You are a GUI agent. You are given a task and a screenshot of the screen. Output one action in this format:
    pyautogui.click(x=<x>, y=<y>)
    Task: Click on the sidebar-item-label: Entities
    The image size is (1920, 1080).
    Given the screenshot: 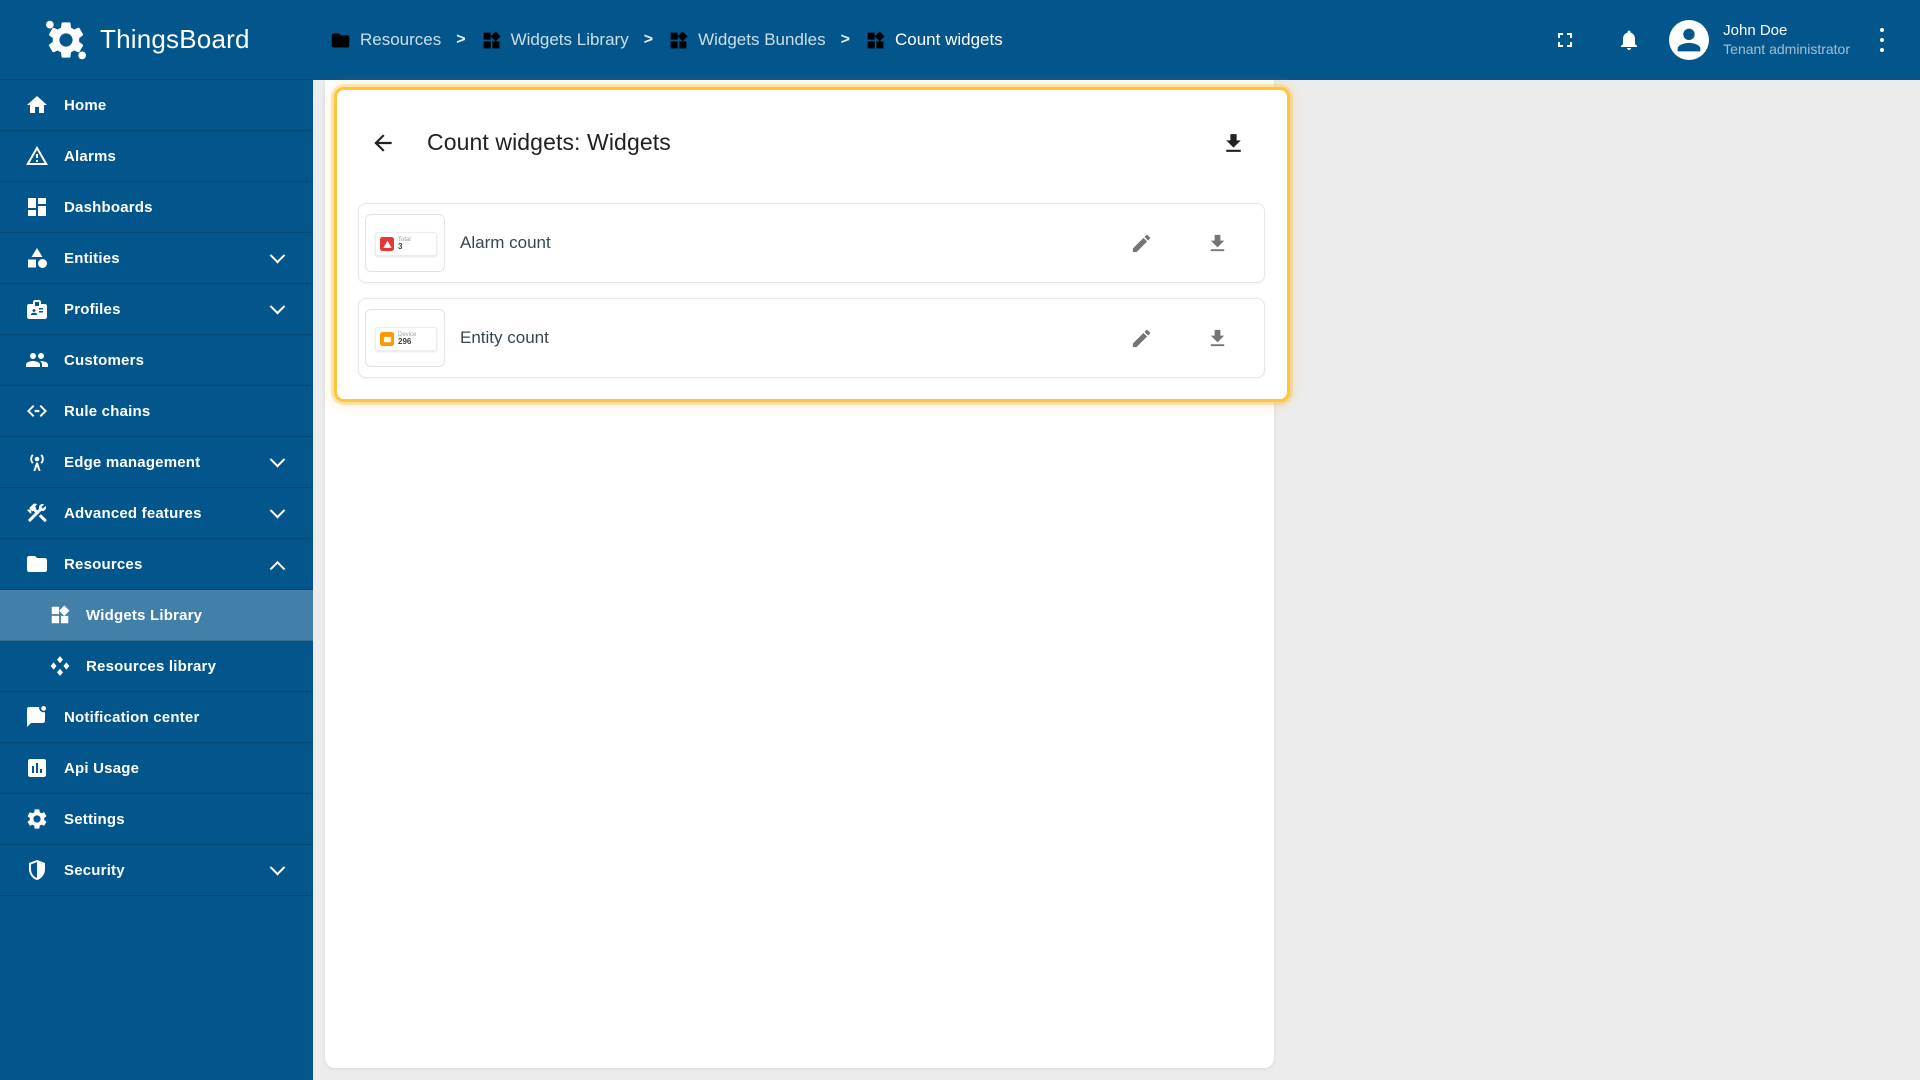 What is the action you would take?
    pyautogui.click(x=92, y=258)
    